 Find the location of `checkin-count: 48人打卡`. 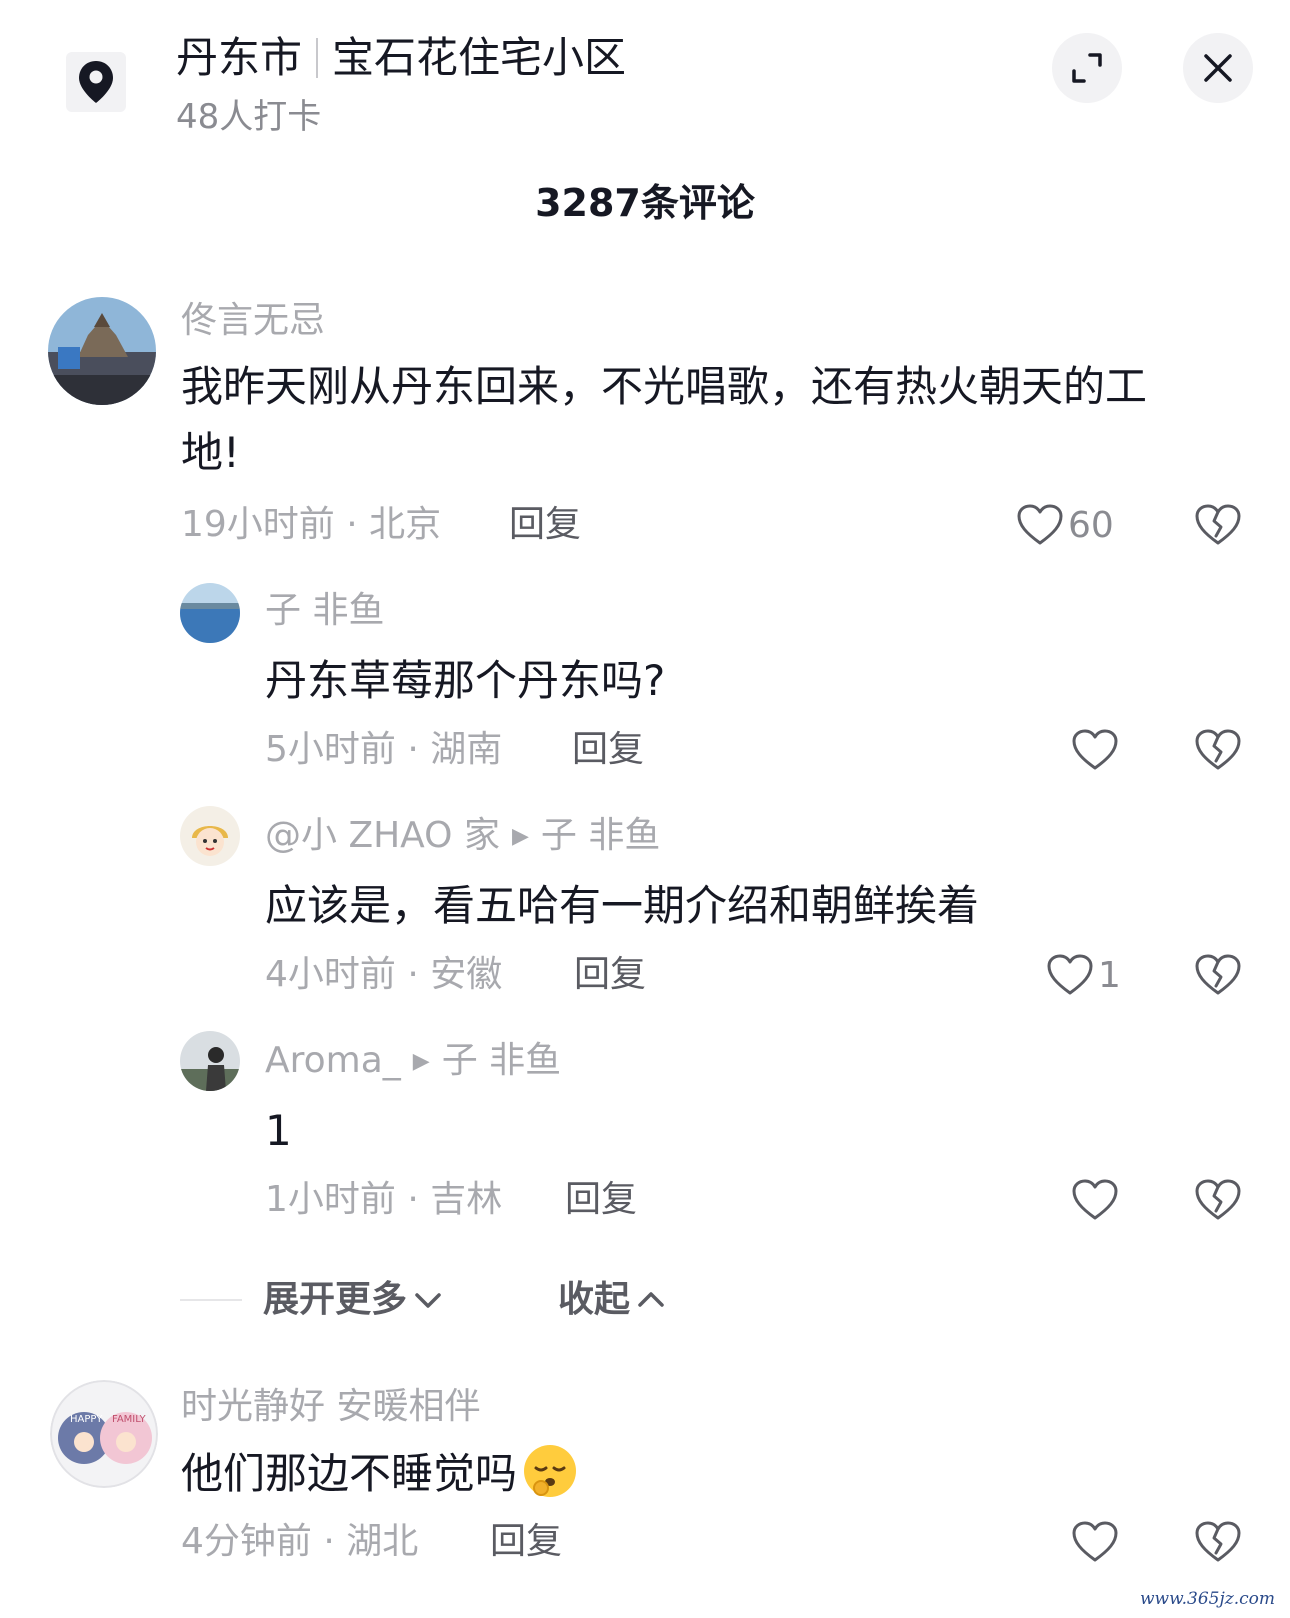

checkin-count: 48人打卡 is located at coordinates (249, 117).